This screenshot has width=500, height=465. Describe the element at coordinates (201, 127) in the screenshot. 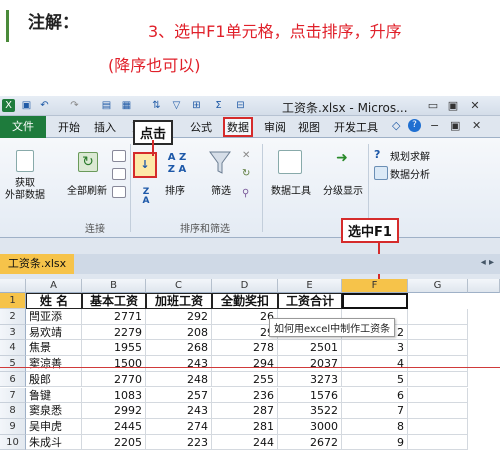

I see `tab-formulas: 公式` at that location.